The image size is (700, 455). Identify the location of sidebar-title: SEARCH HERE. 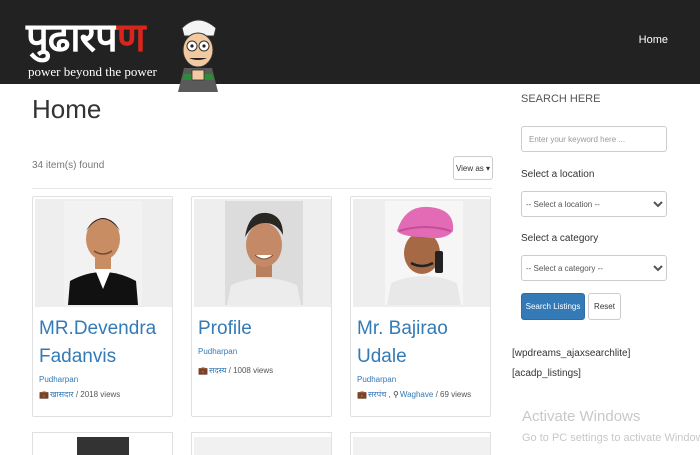
(561, 99).